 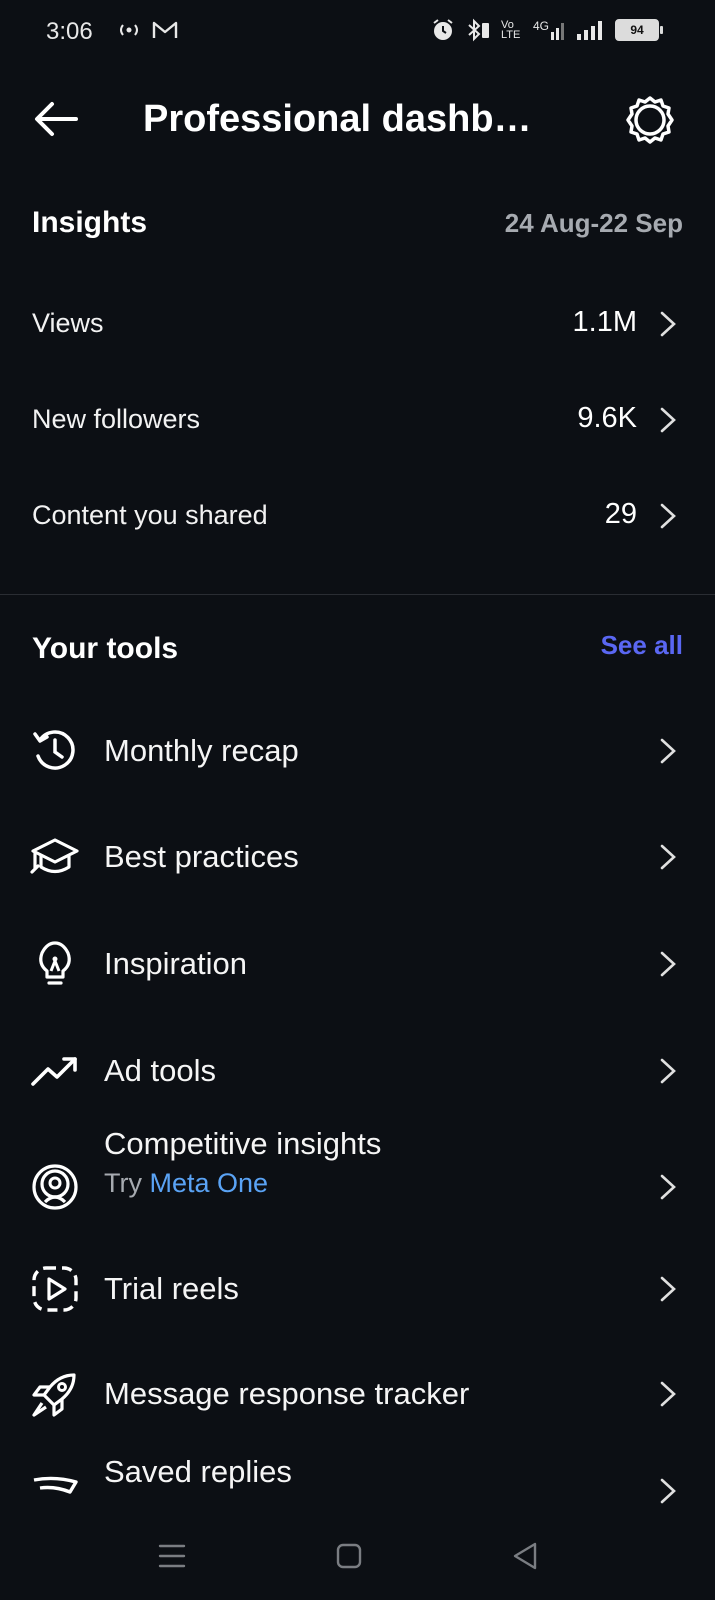 I want to click on tool-trial-reels: Trial reels, so click(x=357, y=1289).